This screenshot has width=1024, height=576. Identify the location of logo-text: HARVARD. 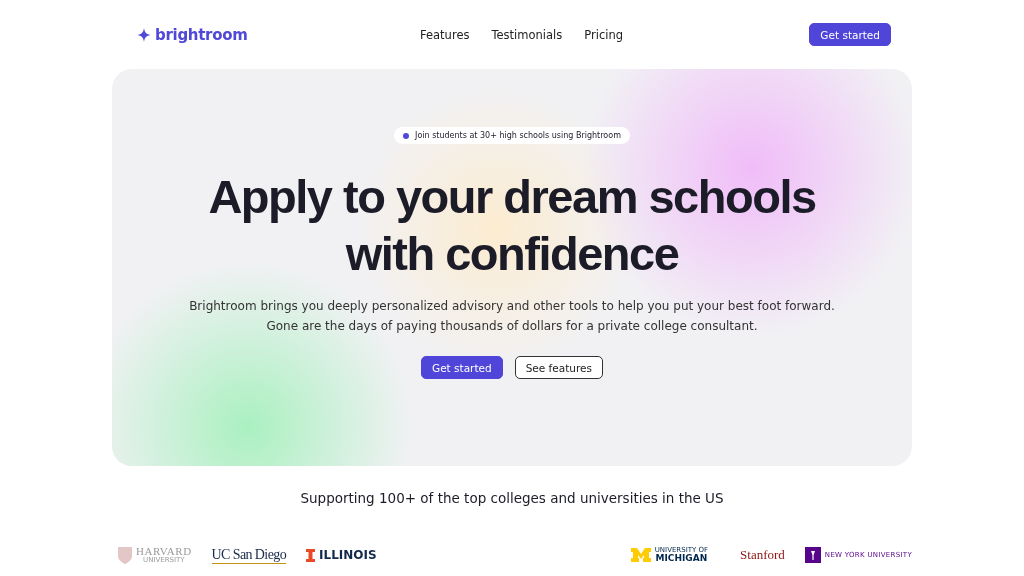
(164, 551).